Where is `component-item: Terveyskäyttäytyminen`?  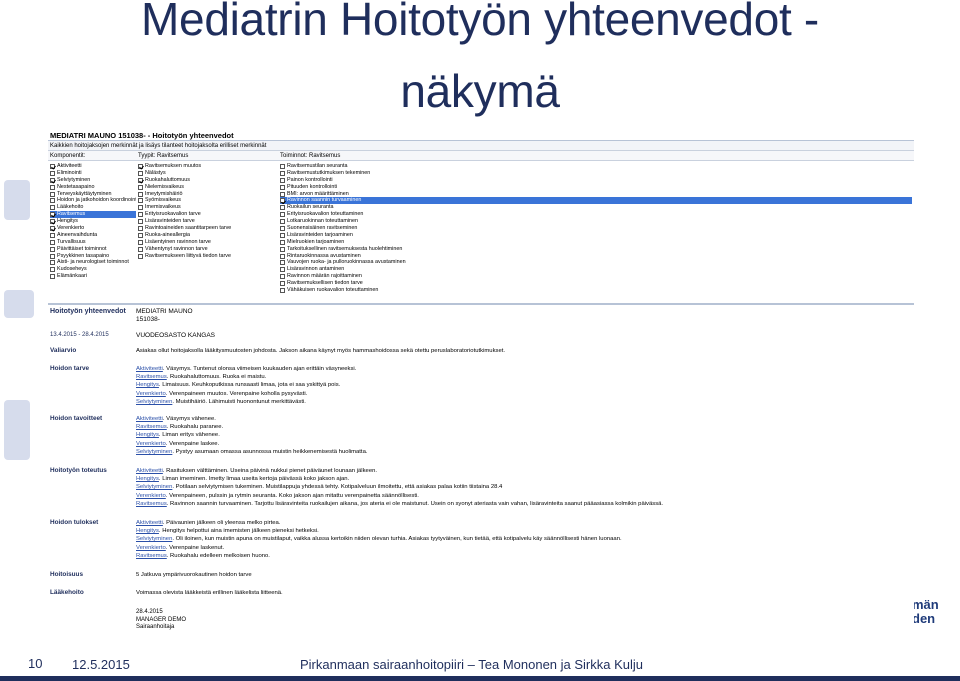
component-item: Terveyskäyttäytyminen is located at coordinates (93, 194).